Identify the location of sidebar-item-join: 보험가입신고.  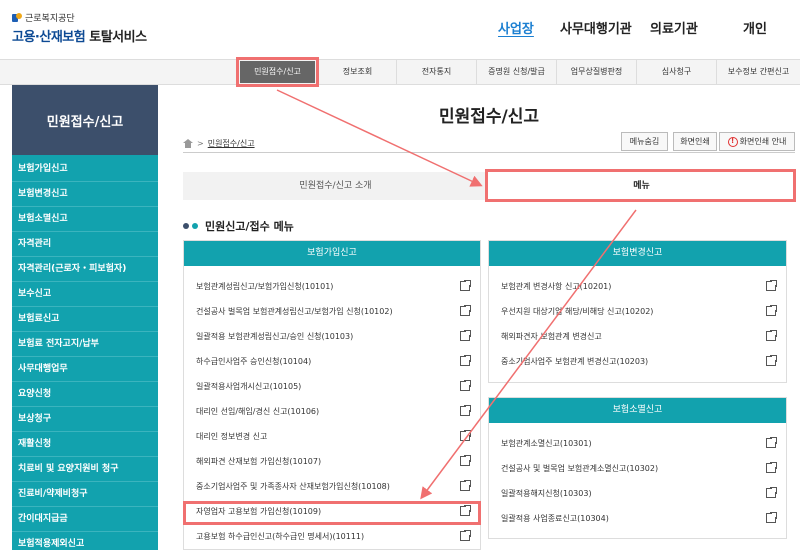
(85, 169).